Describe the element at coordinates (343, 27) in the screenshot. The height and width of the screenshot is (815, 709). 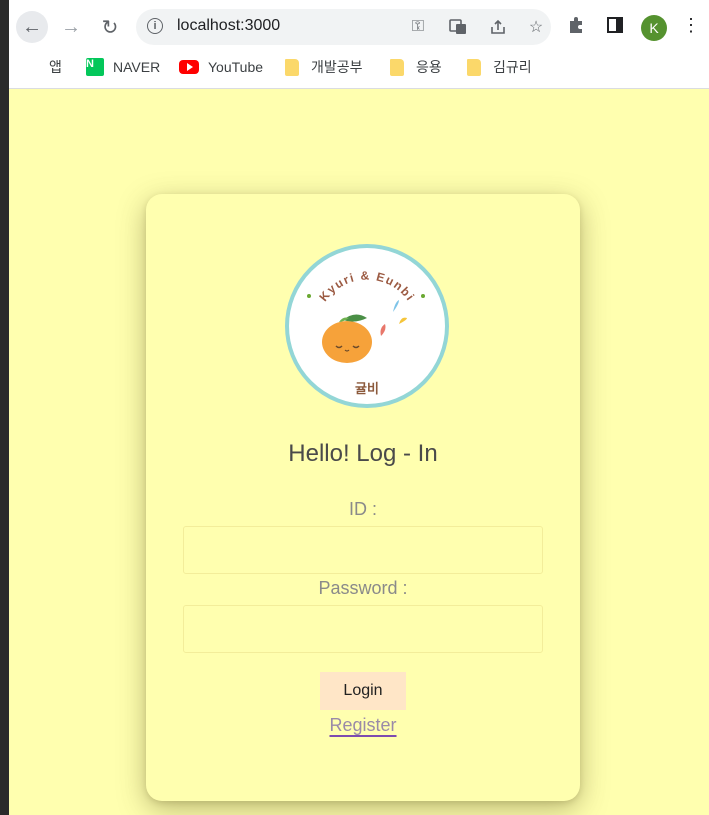
I see `address-bar: i localhost:3000 ⚿ ☆` at that location.